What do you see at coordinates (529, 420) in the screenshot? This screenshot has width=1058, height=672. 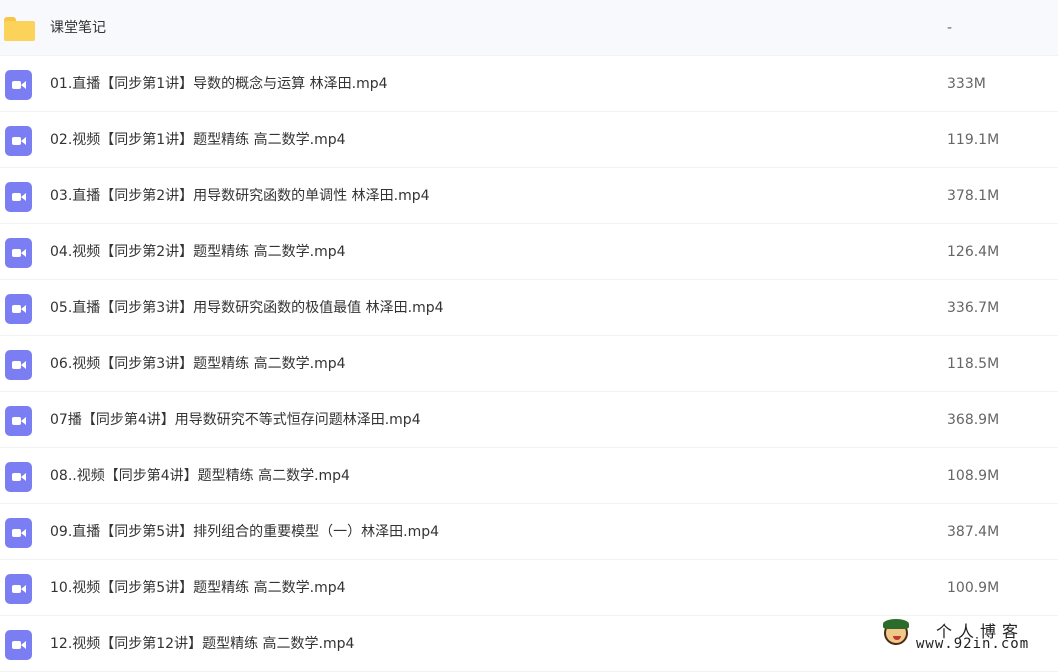 I see `file-row: 07播【同步第4讲】用导数研究不等式恒存问题林泽田.mp4 368.9M` at bounding box center [529, 420].